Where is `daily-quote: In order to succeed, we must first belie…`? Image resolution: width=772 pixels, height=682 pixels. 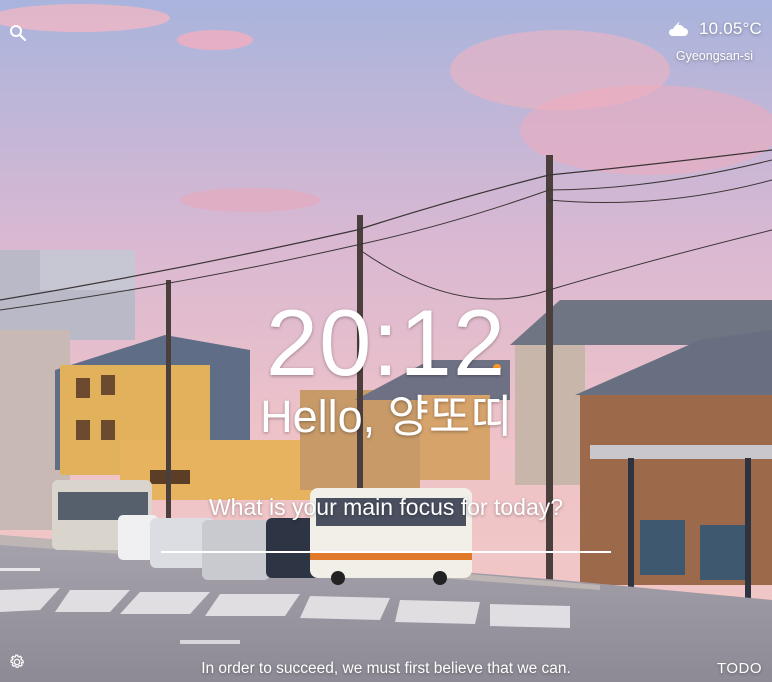
daily-quote: In order to succeed, we must first belie… is located at coordinates (386, 668).